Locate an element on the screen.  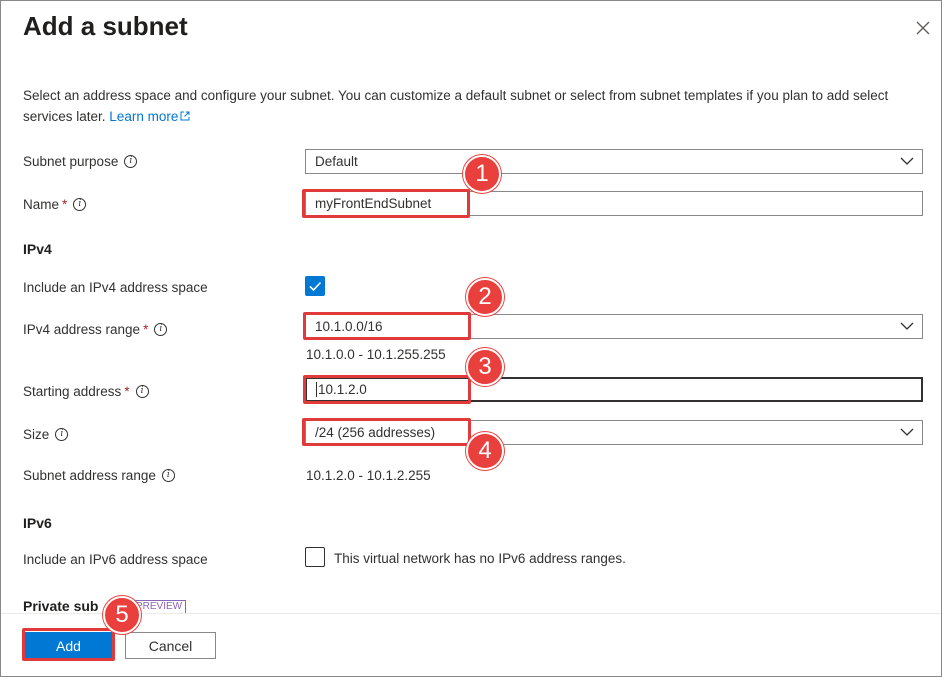
checkmark-icon is located at coordinates (315, 286).